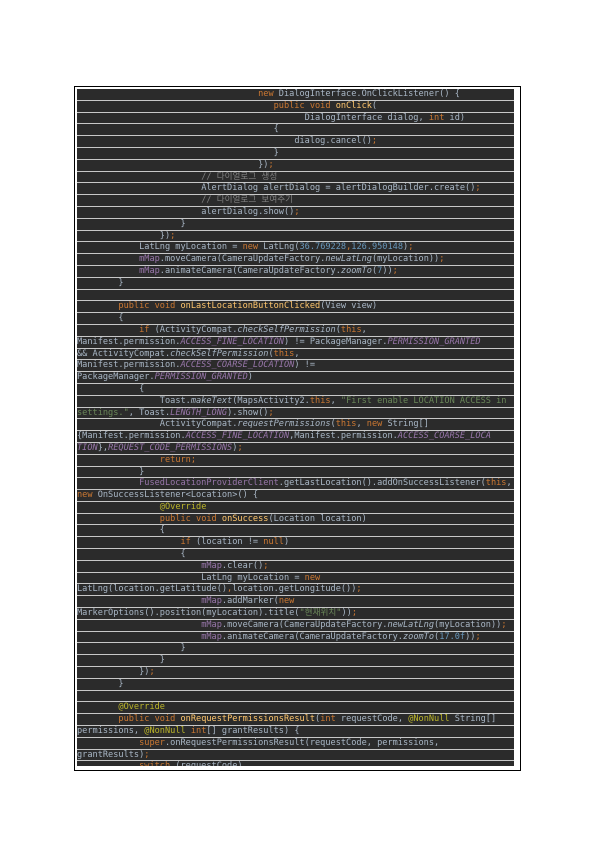 The image size is (595, 842). I want to click on code-token: this, so click(351, 329).